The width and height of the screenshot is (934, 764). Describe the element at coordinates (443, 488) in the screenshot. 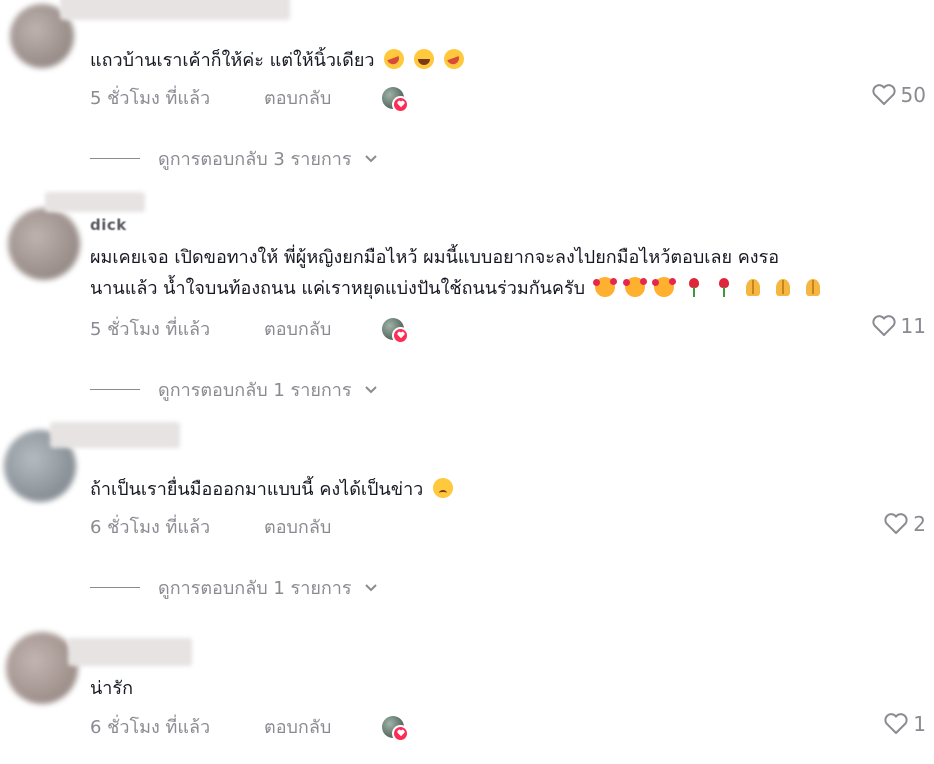

I see `disappointed-face-icon` at that location.